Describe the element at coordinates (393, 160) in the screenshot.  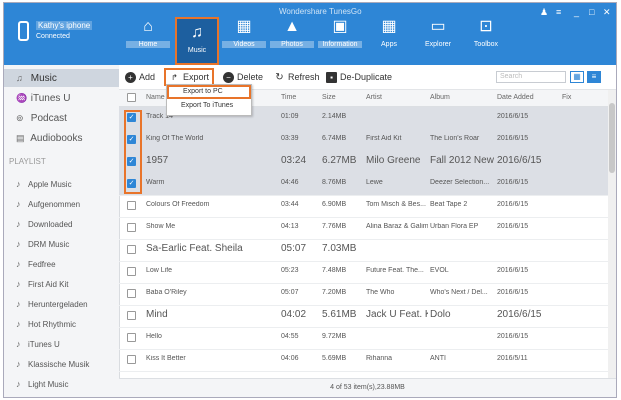
I see `cell-artist: Milo Greene` at that location.